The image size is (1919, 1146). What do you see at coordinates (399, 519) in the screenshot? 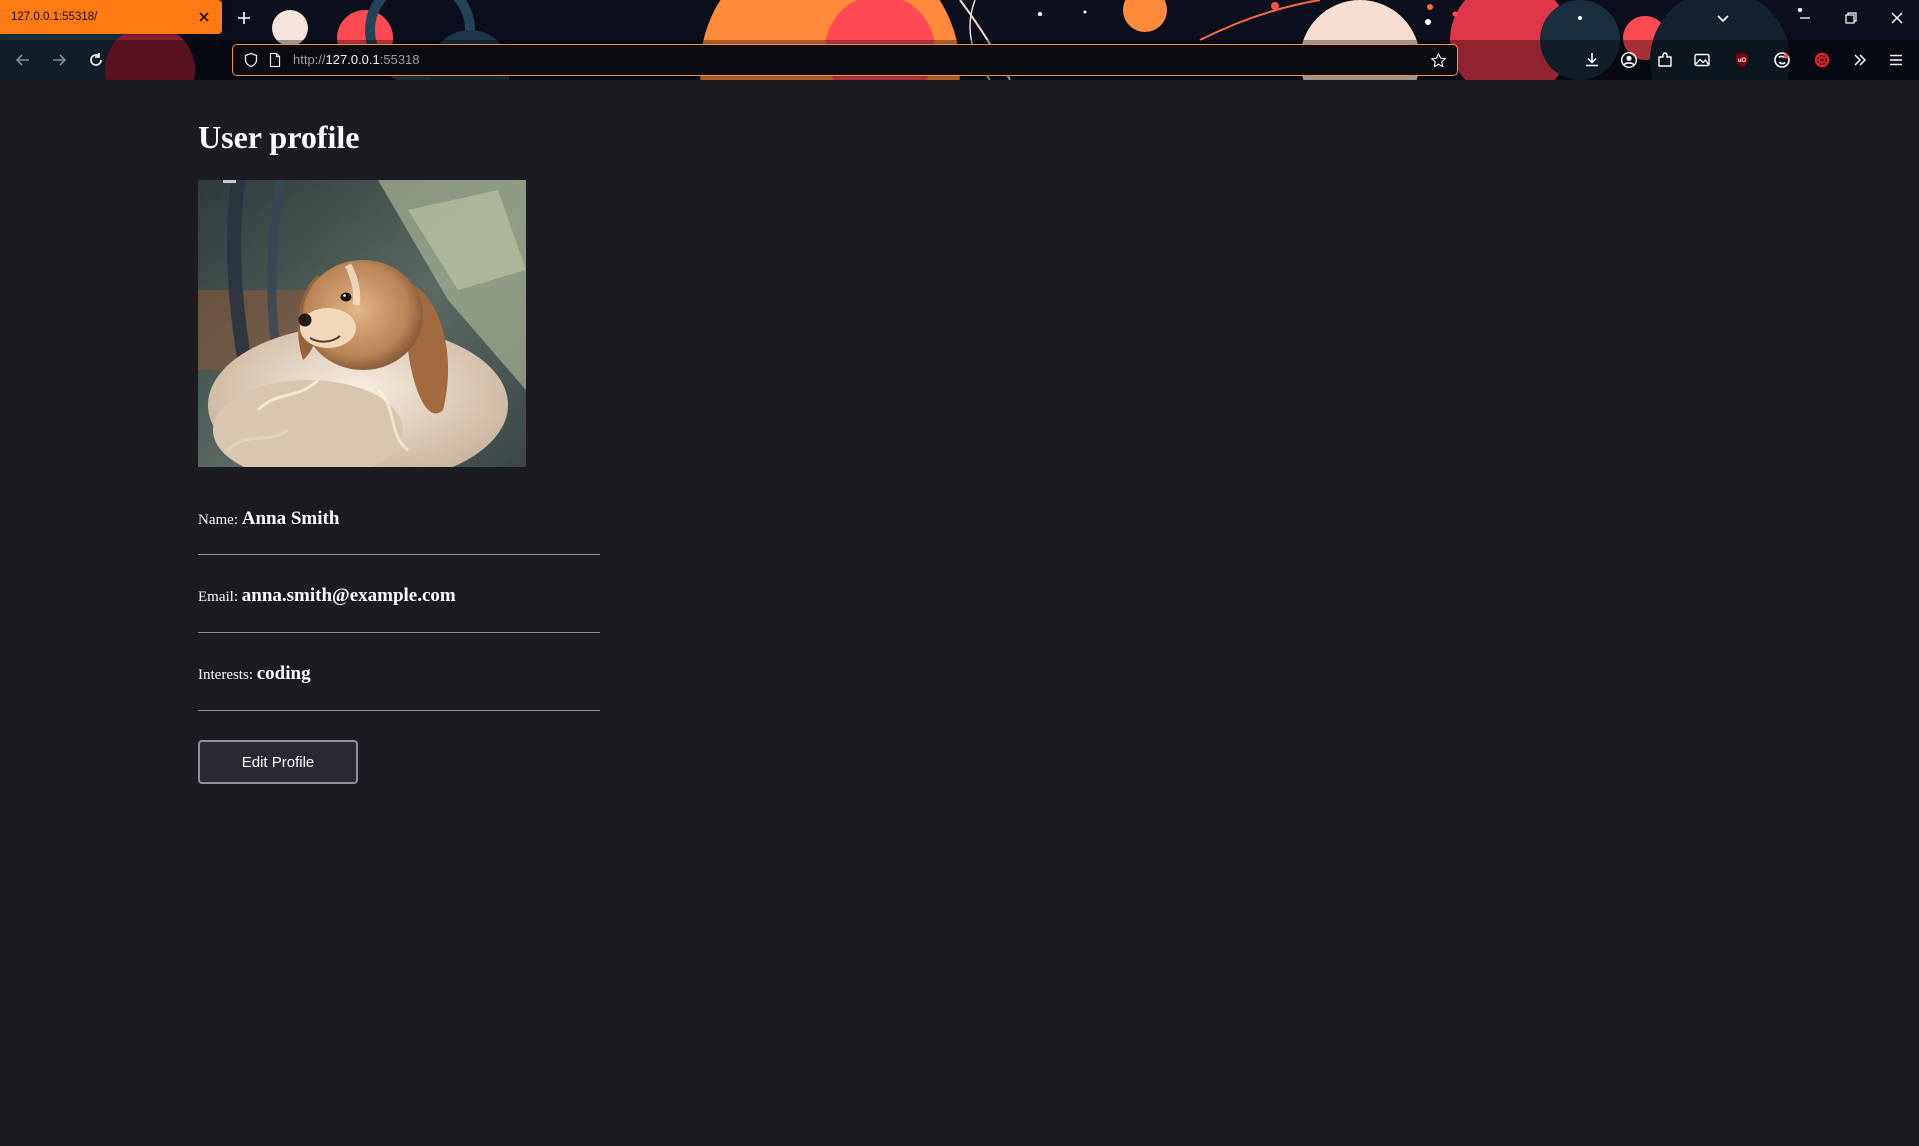
I see `name-field: Name: Anna Smith` at bounding box center [399, 519].